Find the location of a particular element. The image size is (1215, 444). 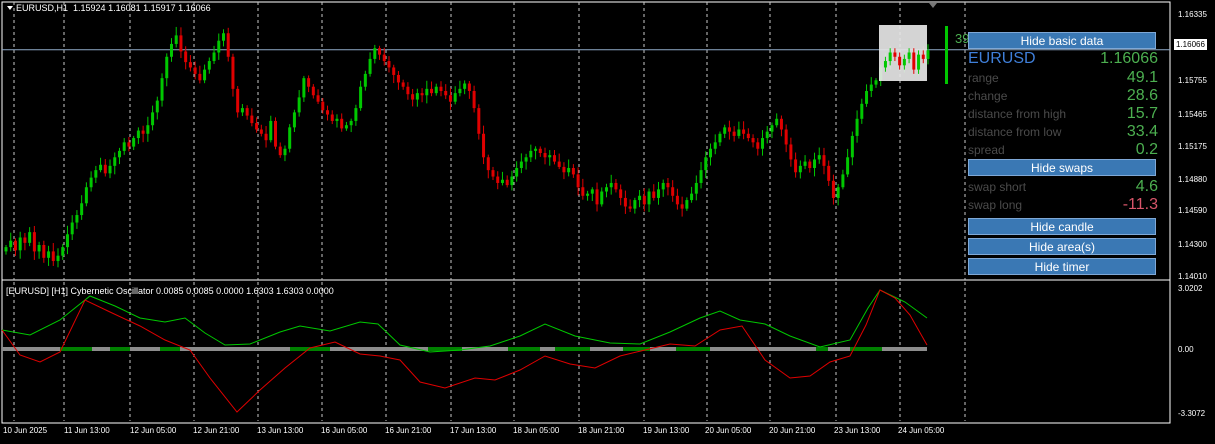

hide-areas-button: Hide area(s) is located at coordinates (1062, 246).